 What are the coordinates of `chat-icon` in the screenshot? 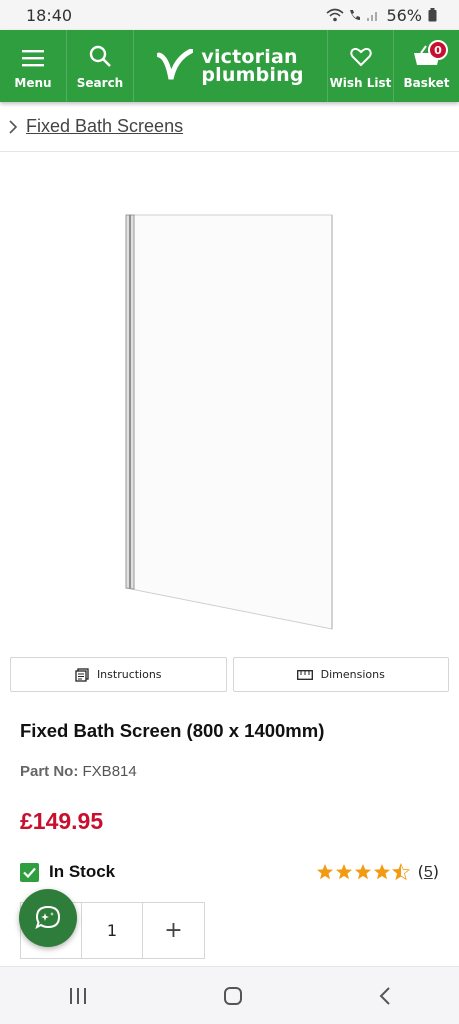 It's located at (48, 917).